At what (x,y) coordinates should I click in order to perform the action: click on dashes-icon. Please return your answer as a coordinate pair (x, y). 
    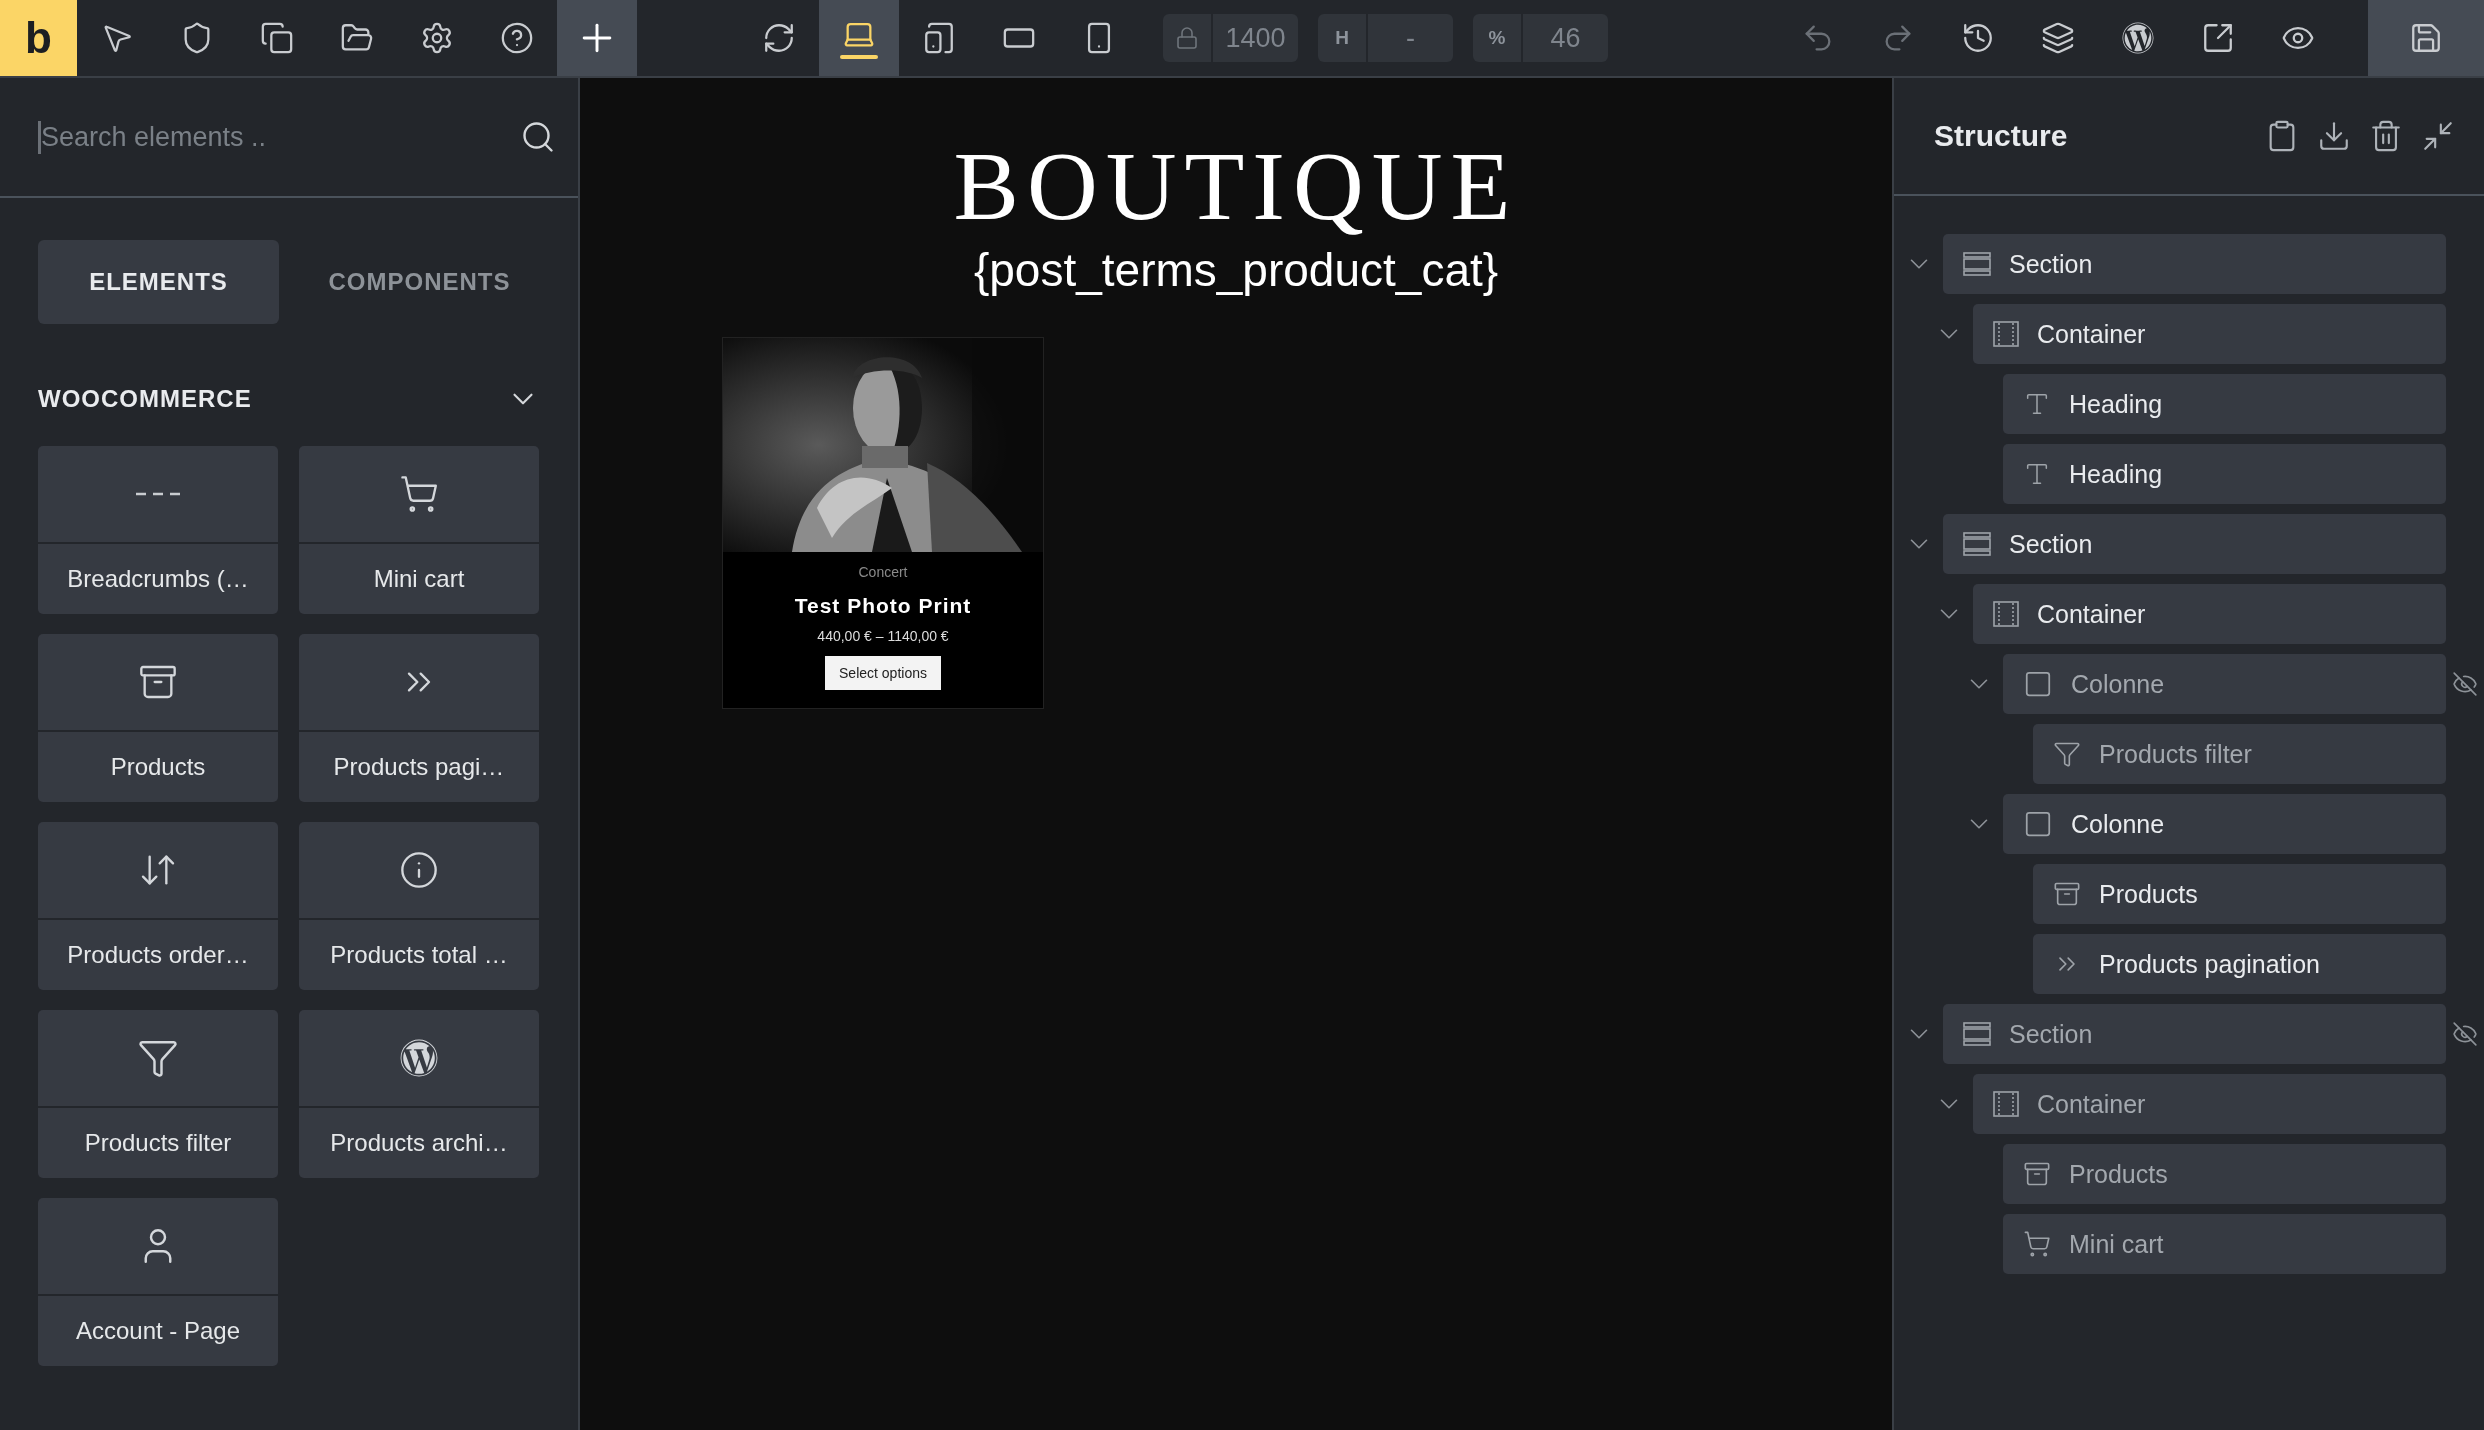
    Looking at the image, I should click on (158, 494).